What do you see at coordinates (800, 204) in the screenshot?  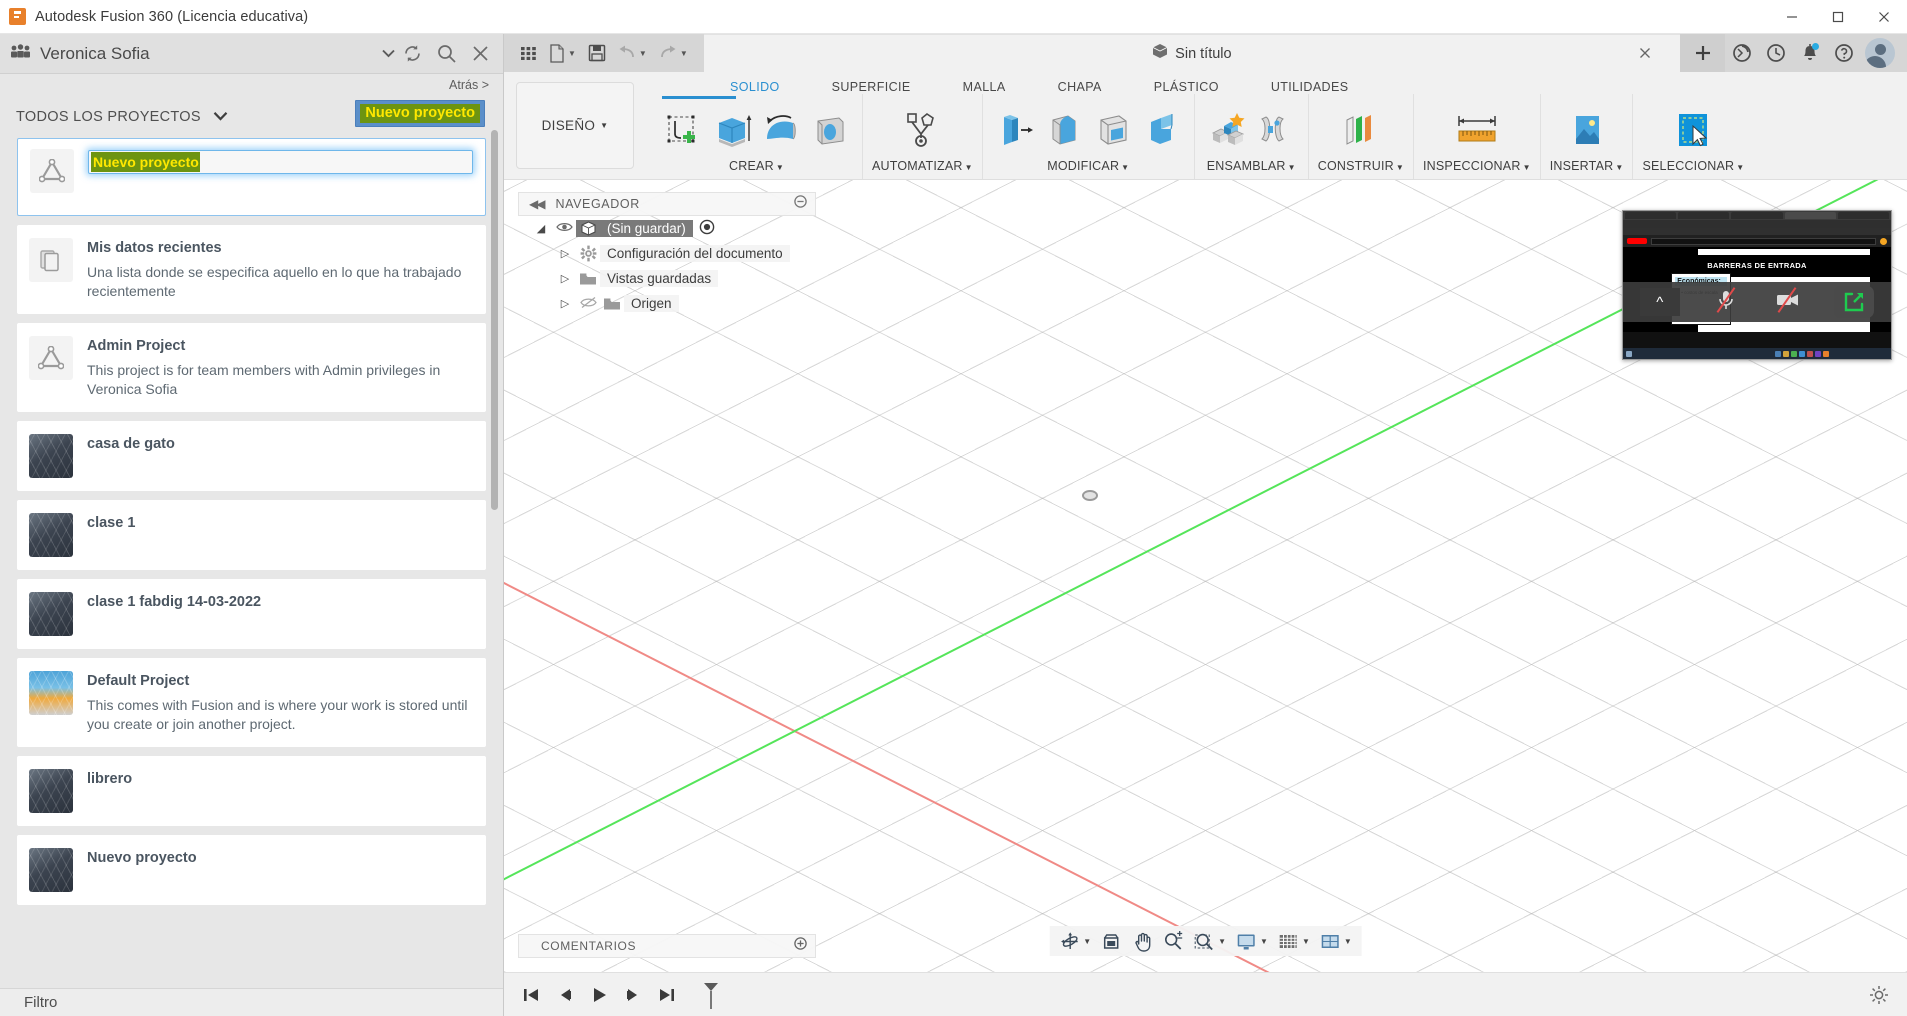 I see `panel-options-icon` at bounding box center [800, 204].